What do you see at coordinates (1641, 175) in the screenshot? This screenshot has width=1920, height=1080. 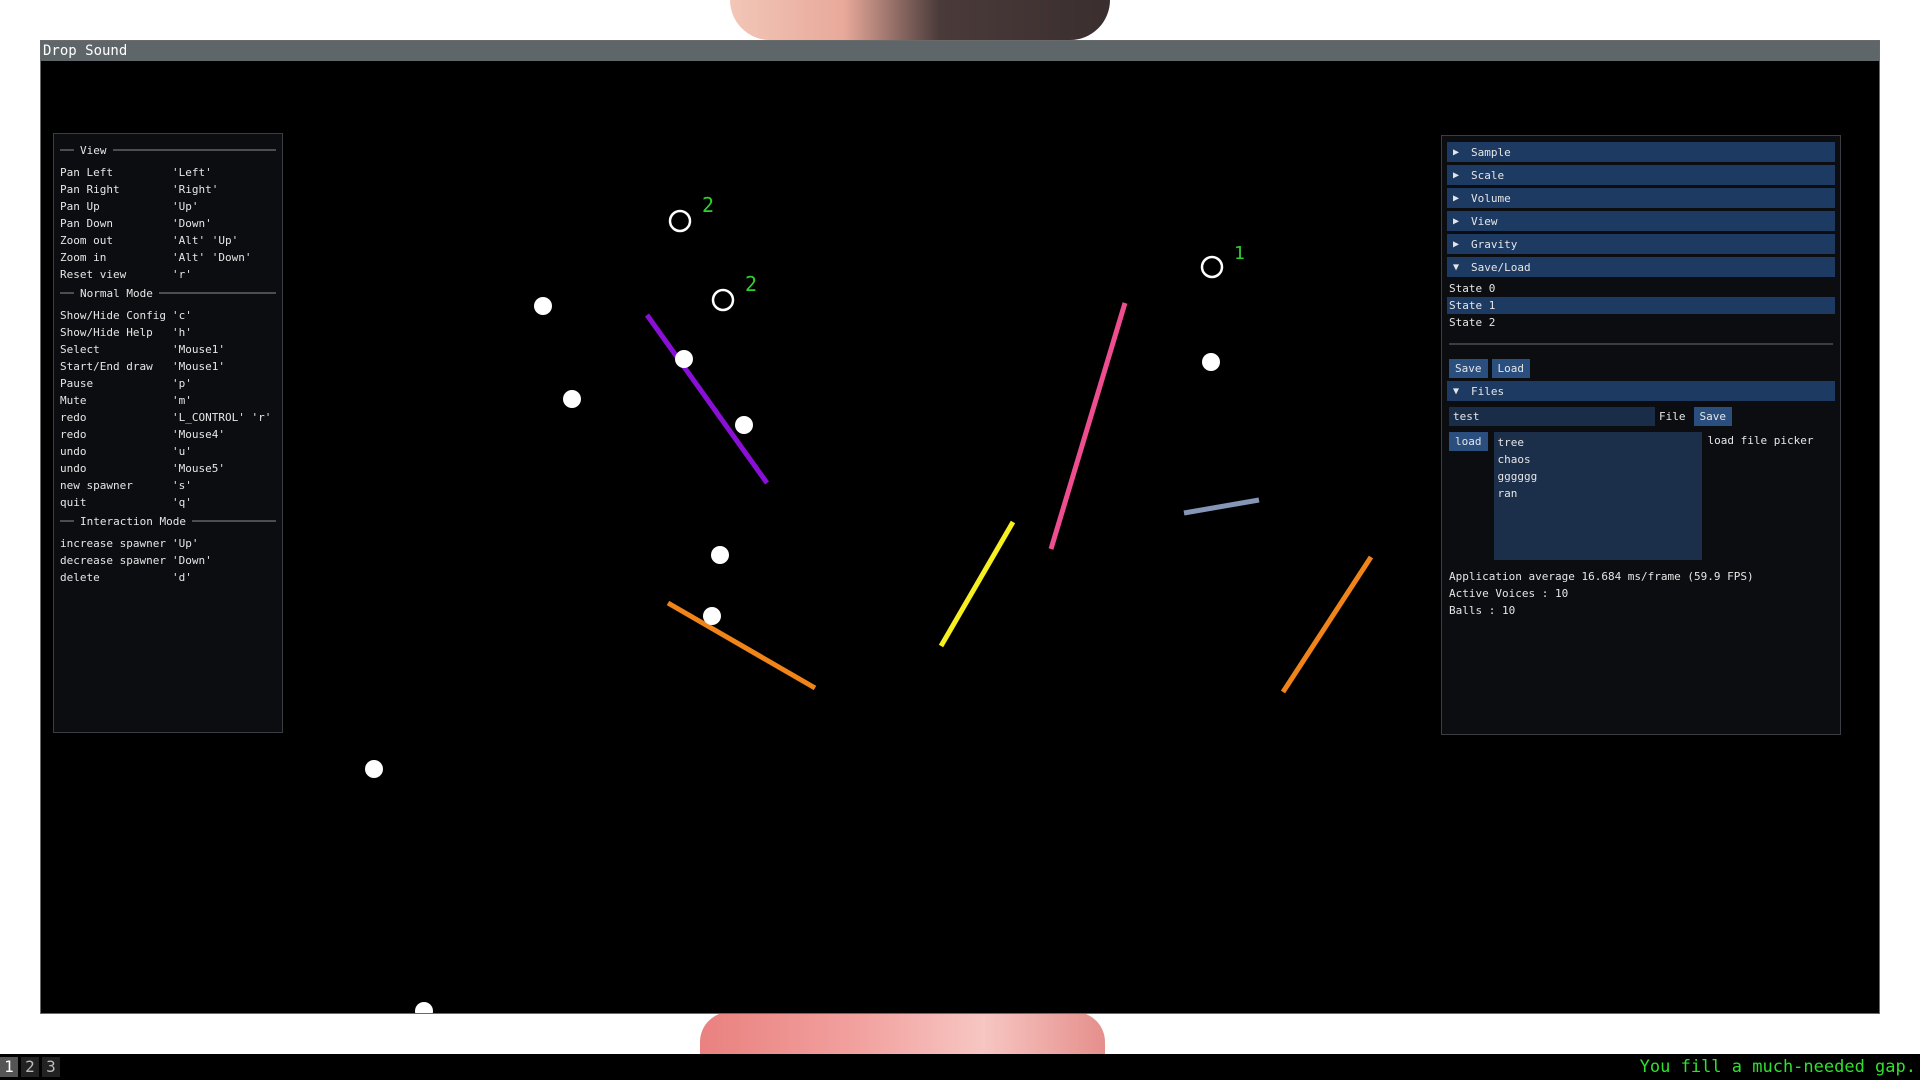 I see `header-scale: ▶ Scale` at bounding box center [1641, 175].